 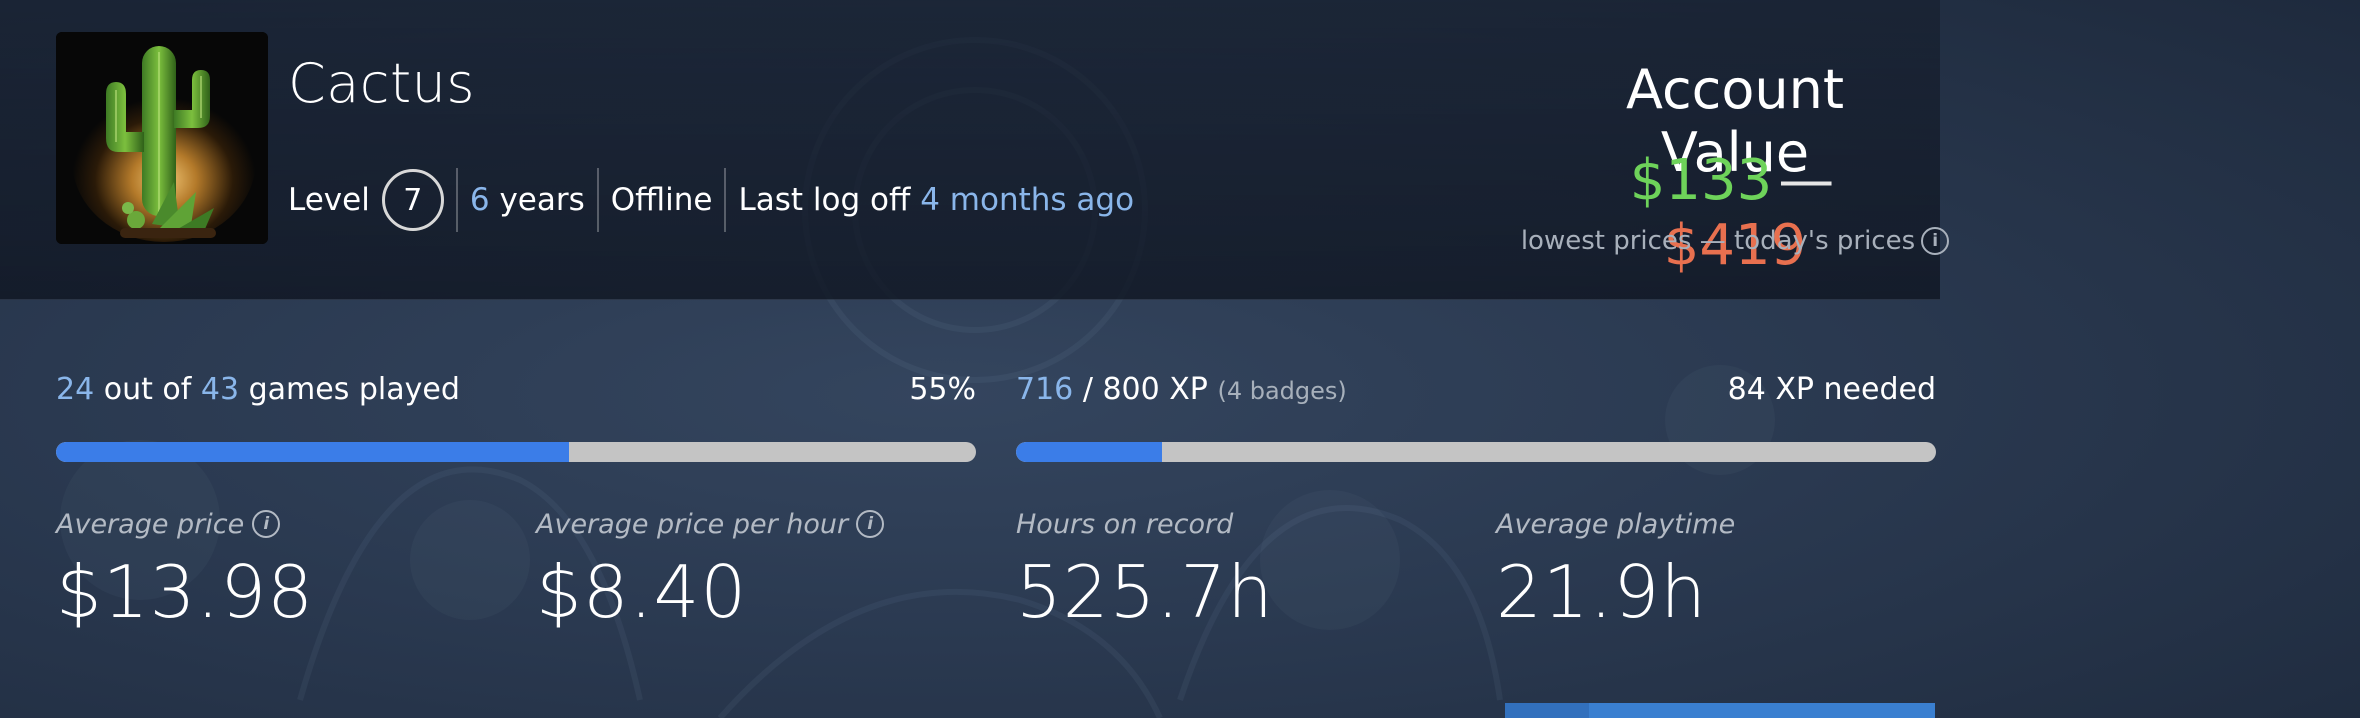 I want to click on games-progress-track, so click(x=516, y=452).